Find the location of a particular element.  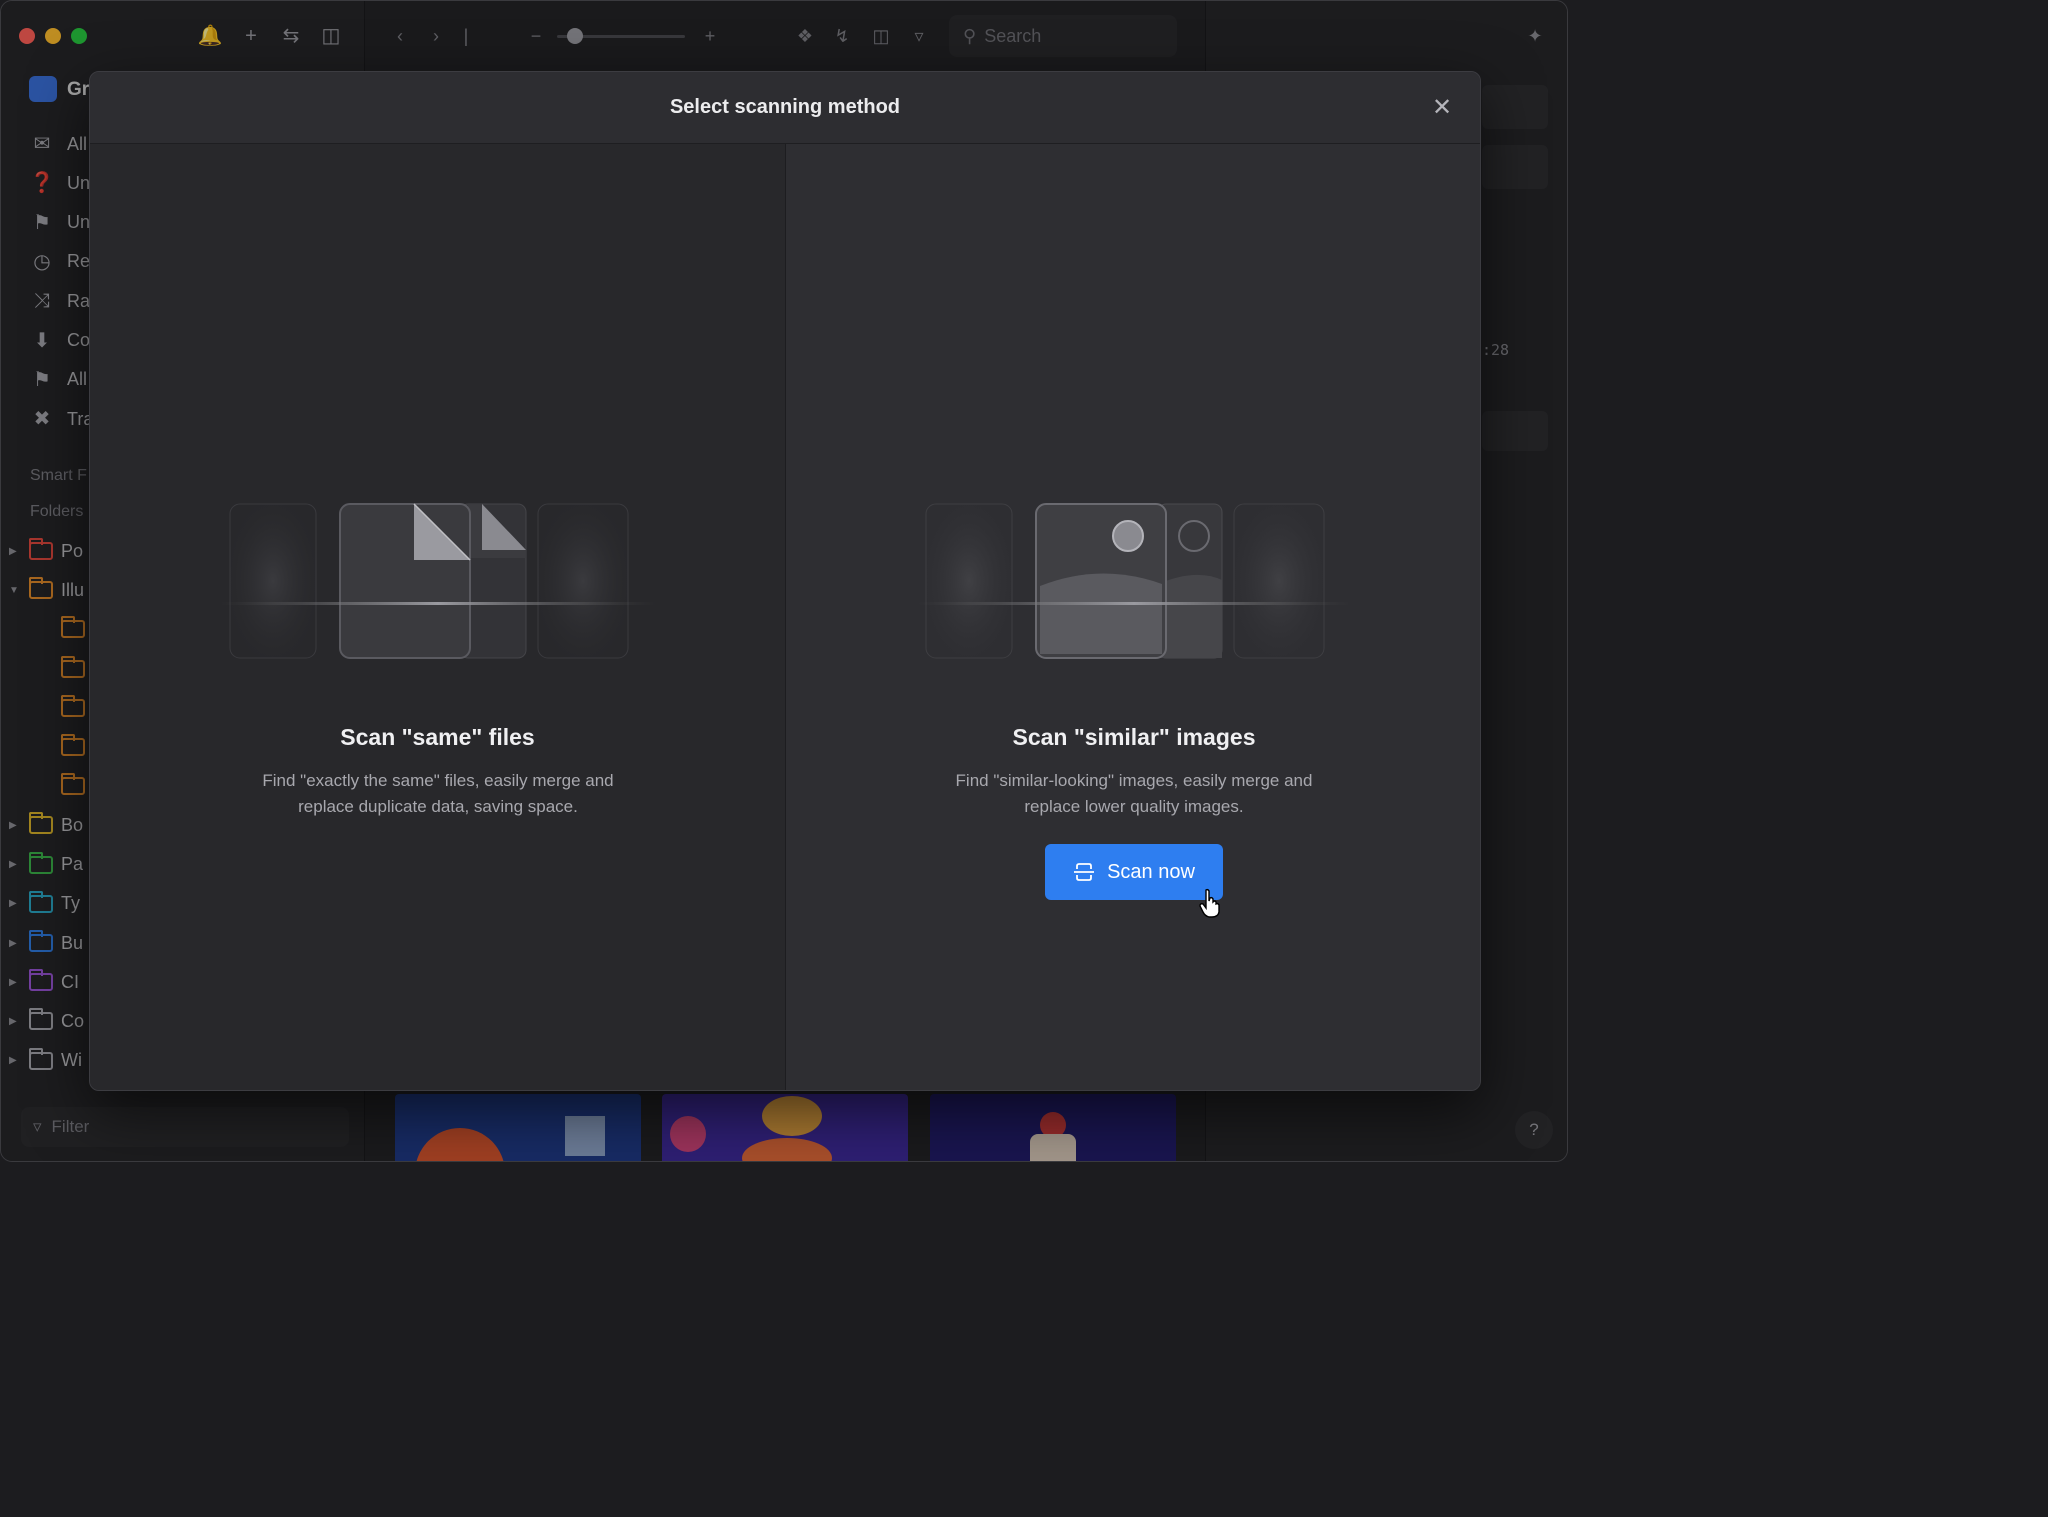

scan-similar-heading: Scan "similar" images is located at coordinates (1134, 737).